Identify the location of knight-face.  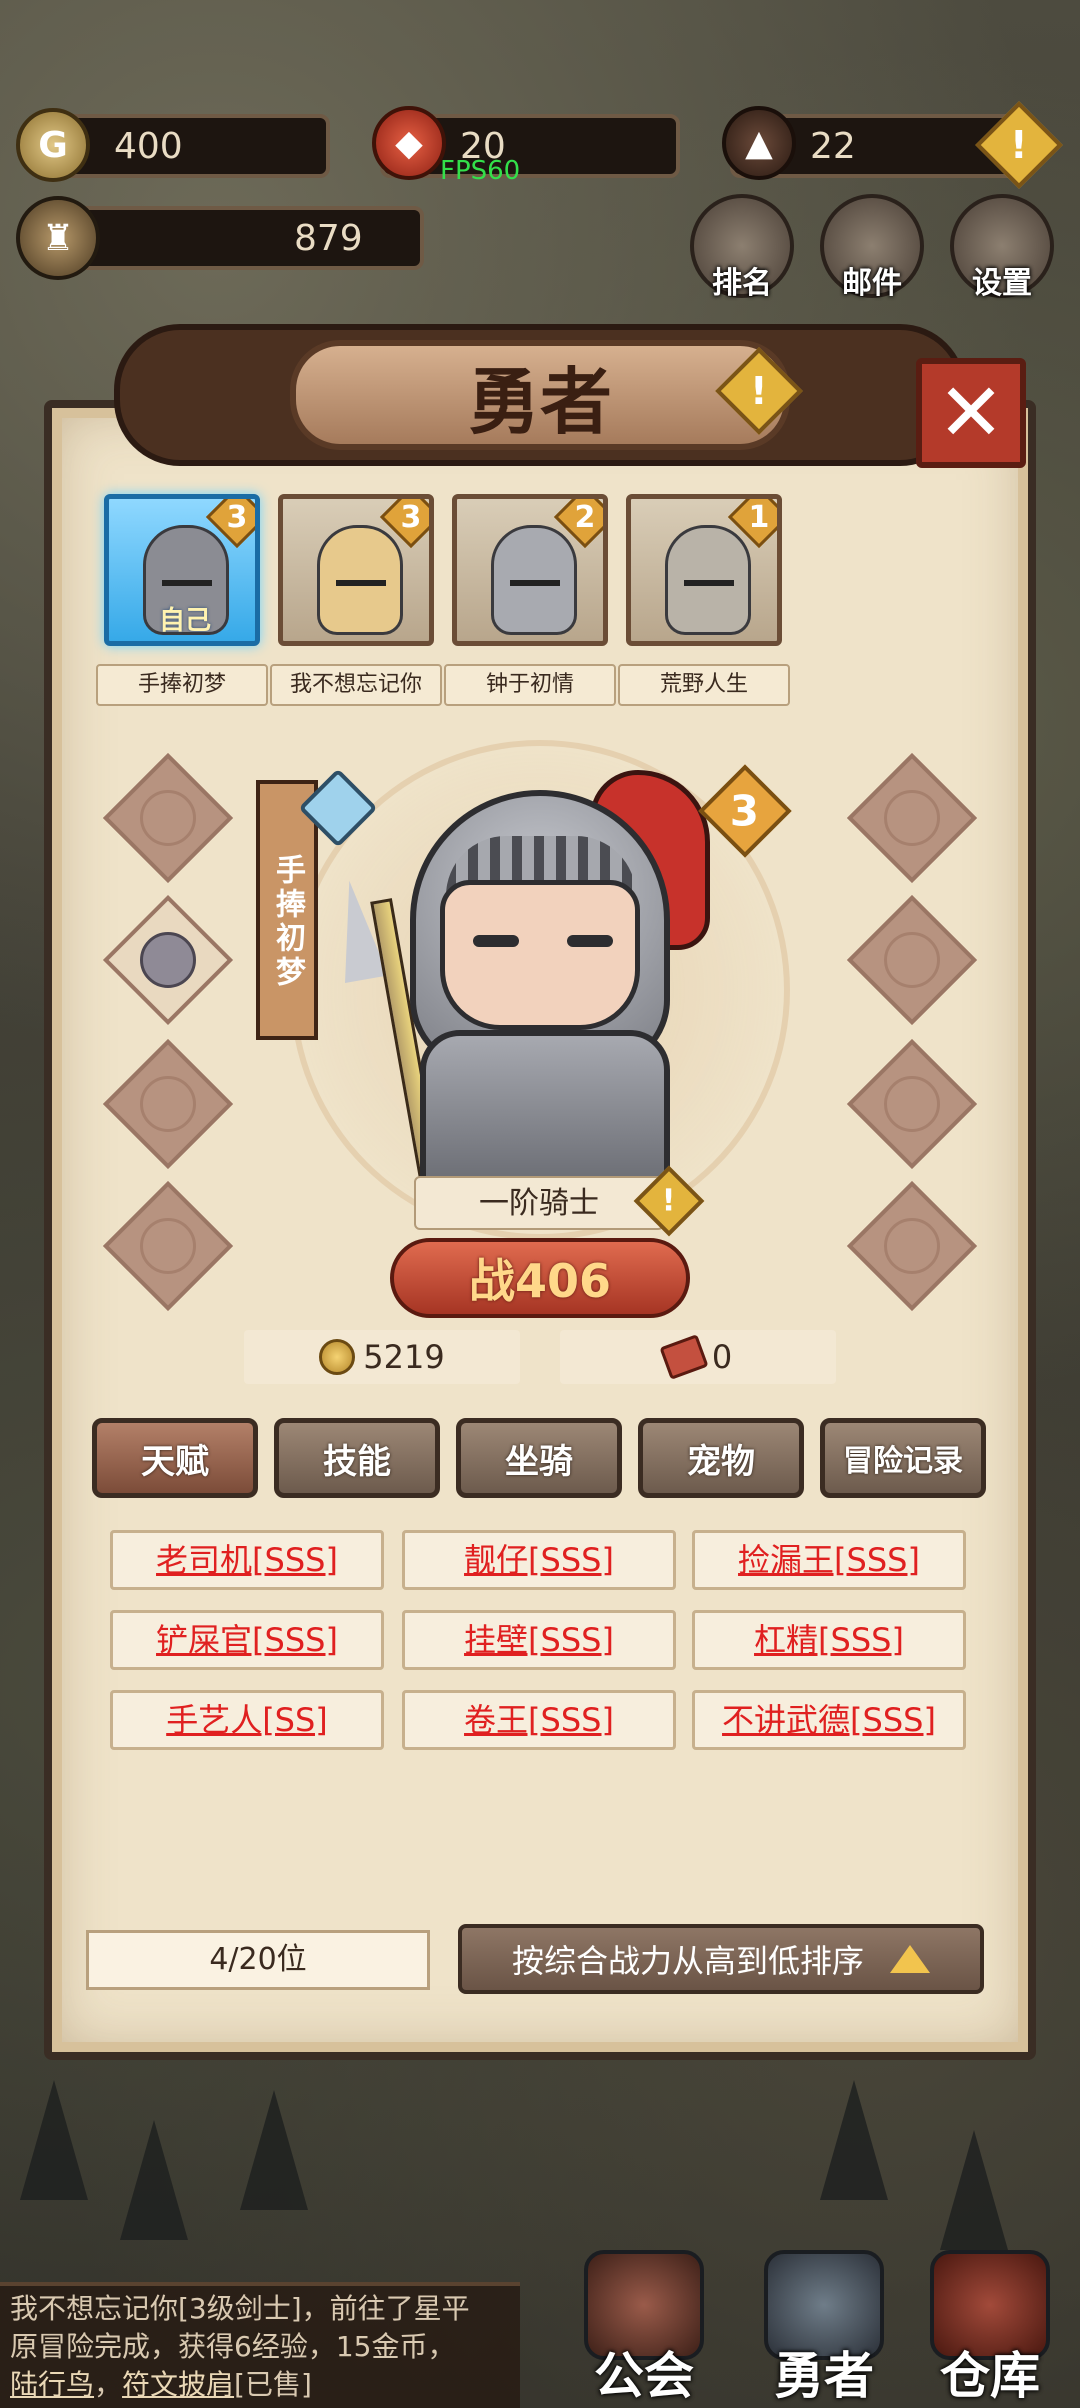
(540, 955).